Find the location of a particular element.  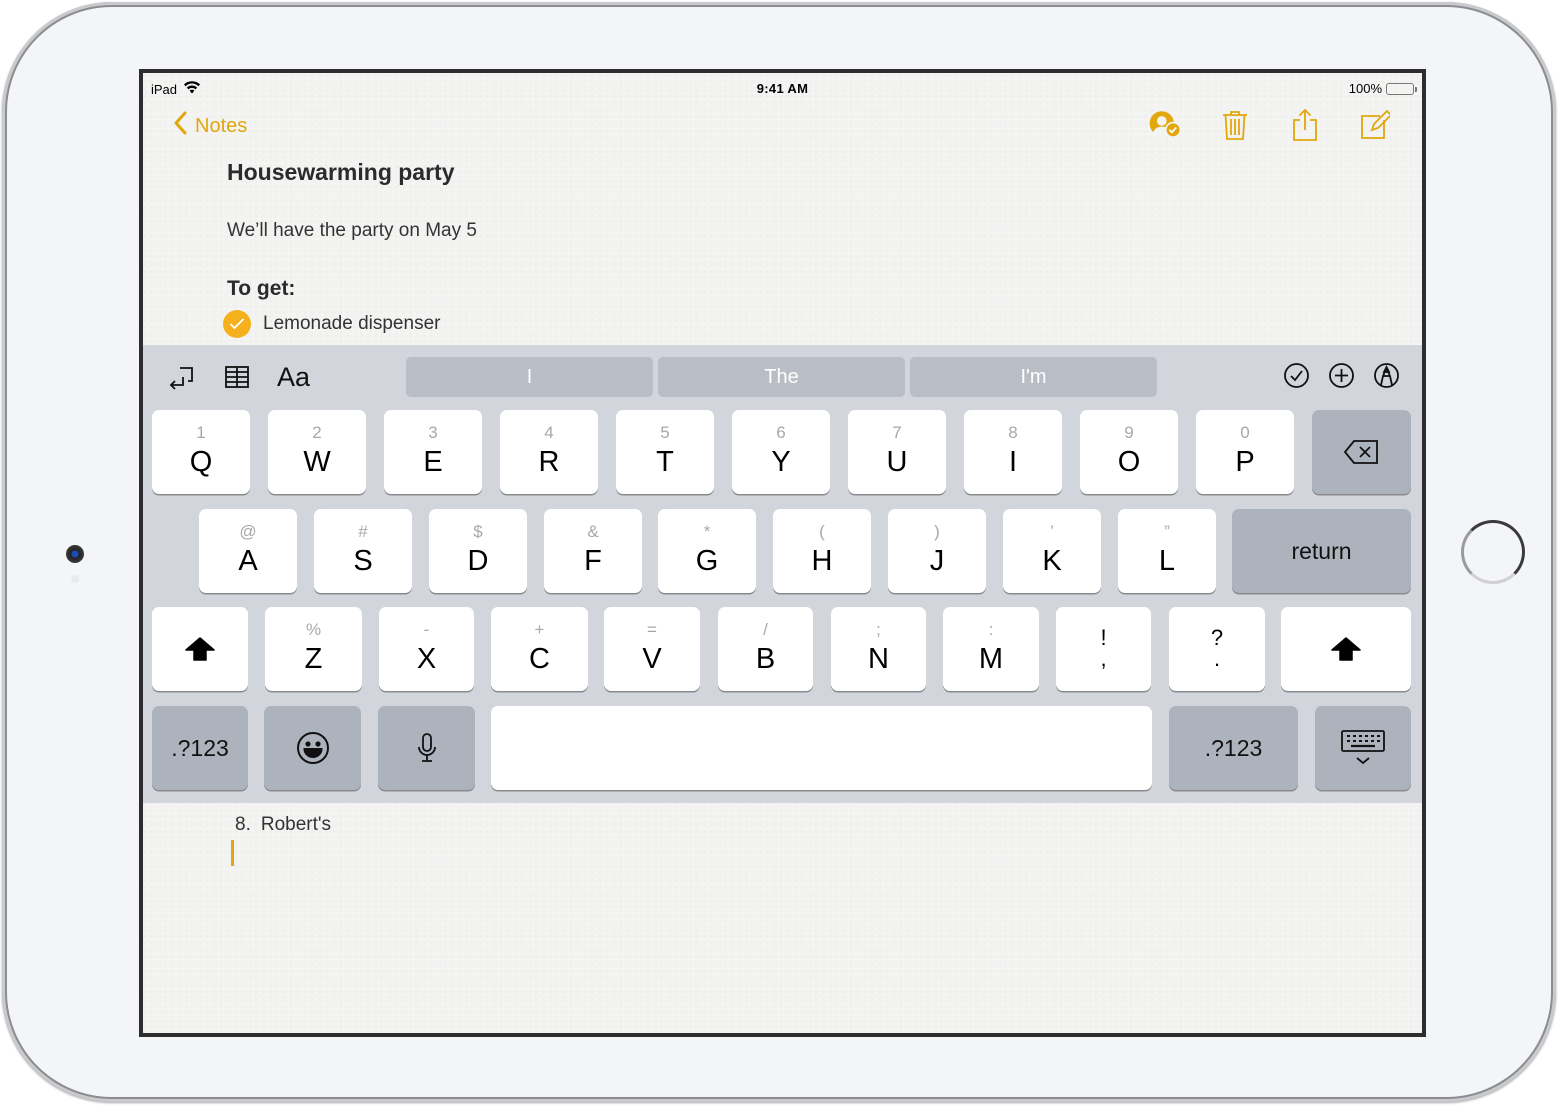

key-m: :M is located at coordinates (991, 649).